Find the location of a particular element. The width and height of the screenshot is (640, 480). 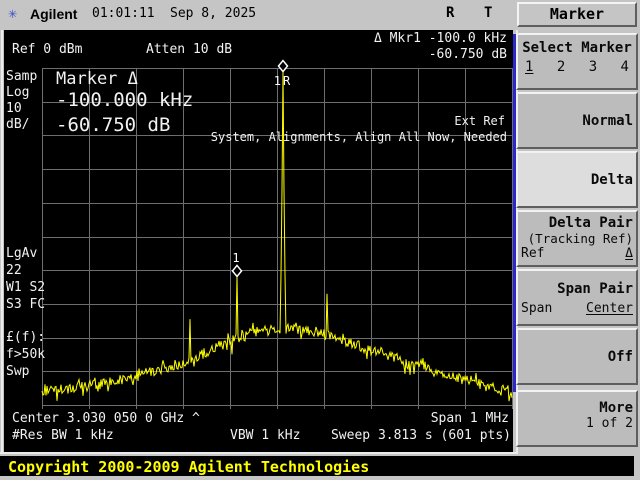

fft-range-annotation: f>50k is located at coordinates (26, 354).